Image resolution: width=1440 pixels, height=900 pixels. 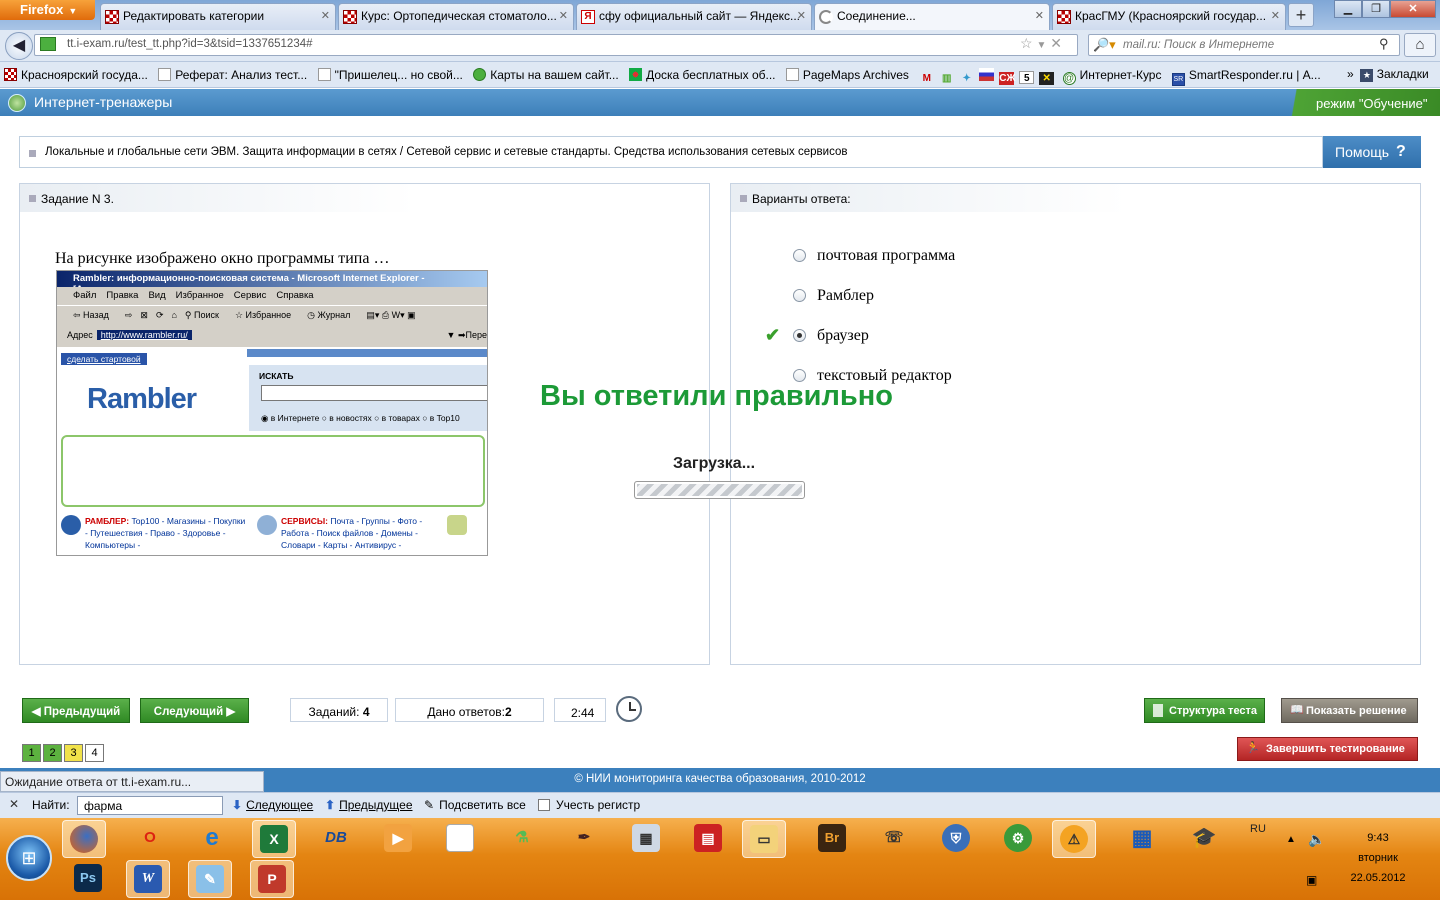 What do you see at coordinates (843, 336) in the screenshot?
I see `answer-label: браузер` at bounding box center [843, 336].